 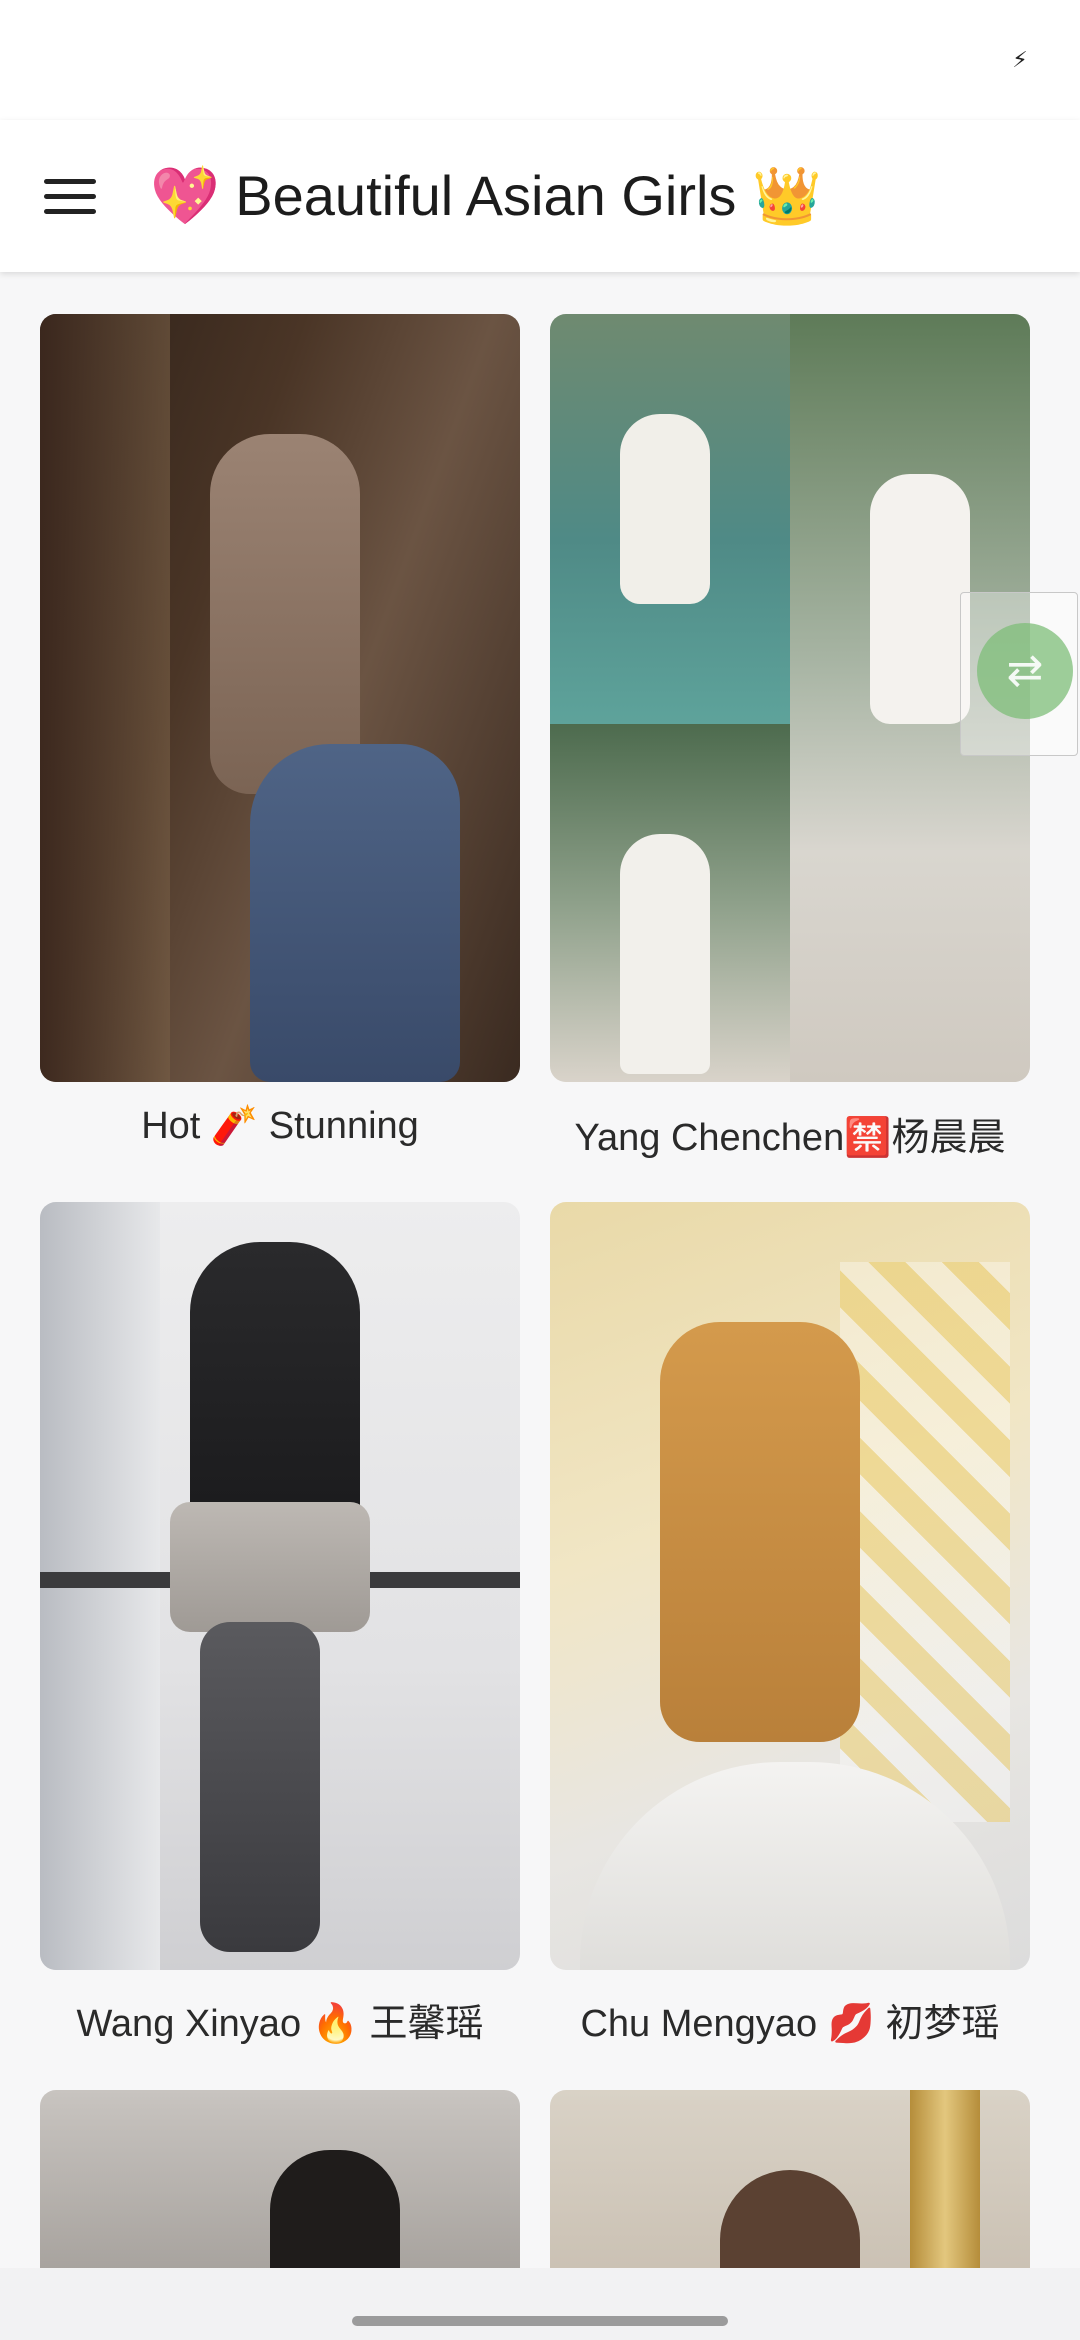 I want to click on card-caption: Chu Mengyao 💋 初梦瑶, so click(x=790, y=2024).